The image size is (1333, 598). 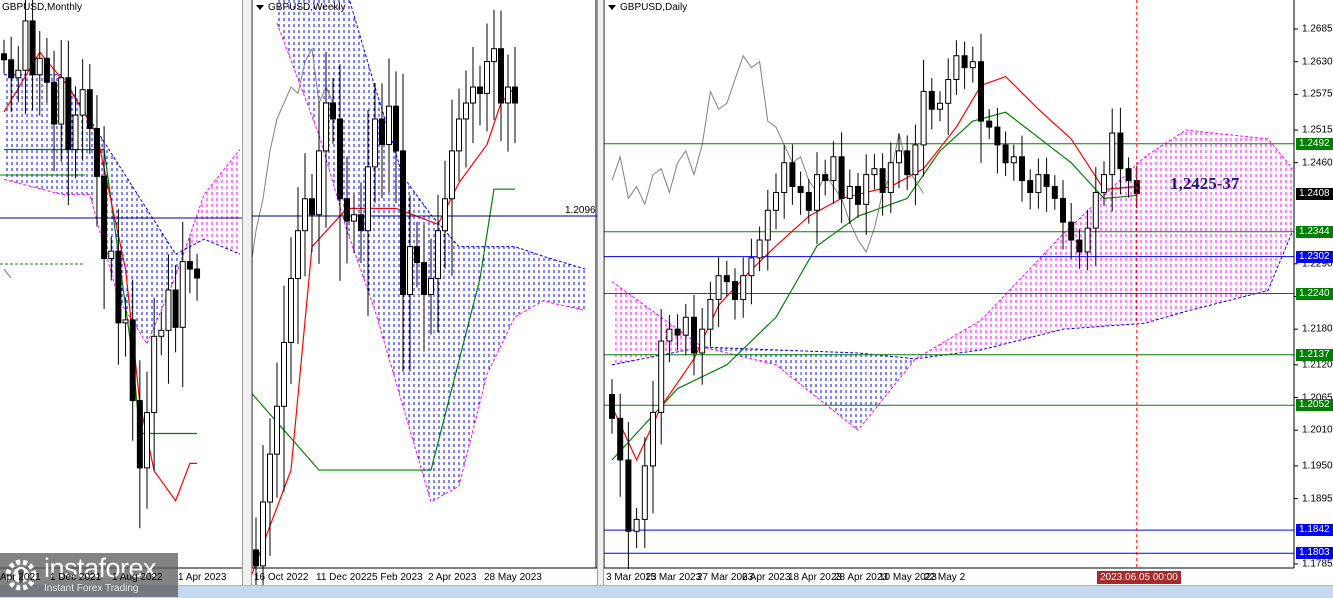 What do you see at coordinates (1205, 183) in the screenshot?
I see `target-range-annotation: 1,2425-37` at bounding box center [1205, 183].